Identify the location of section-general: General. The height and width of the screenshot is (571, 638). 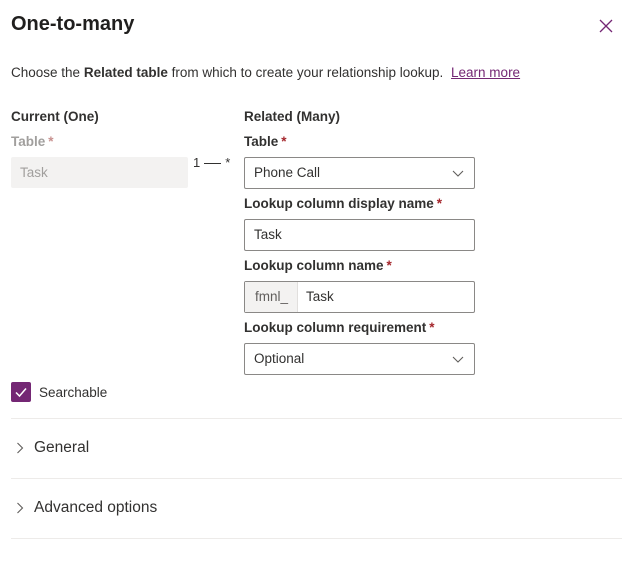
(316, 448).